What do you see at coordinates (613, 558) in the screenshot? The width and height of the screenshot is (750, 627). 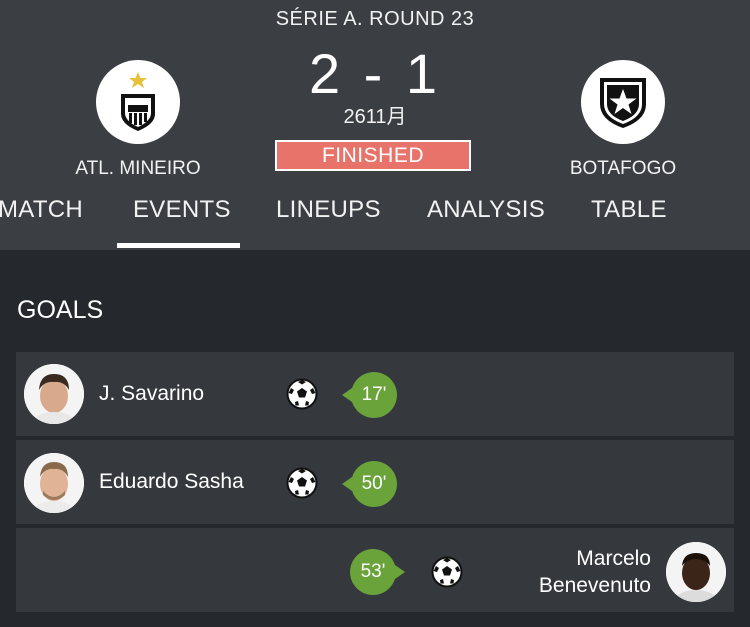 I see `scorer-first-name: Marcelo` at bounding box center [613, 558].